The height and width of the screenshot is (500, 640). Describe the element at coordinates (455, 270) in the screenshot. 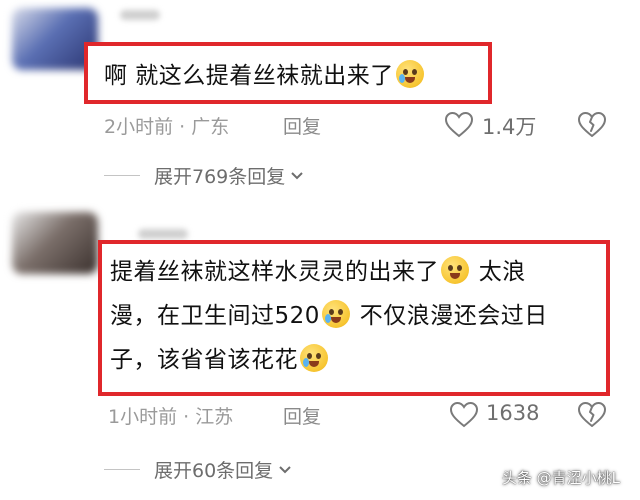

I see `pleading-face-icon` at that location.